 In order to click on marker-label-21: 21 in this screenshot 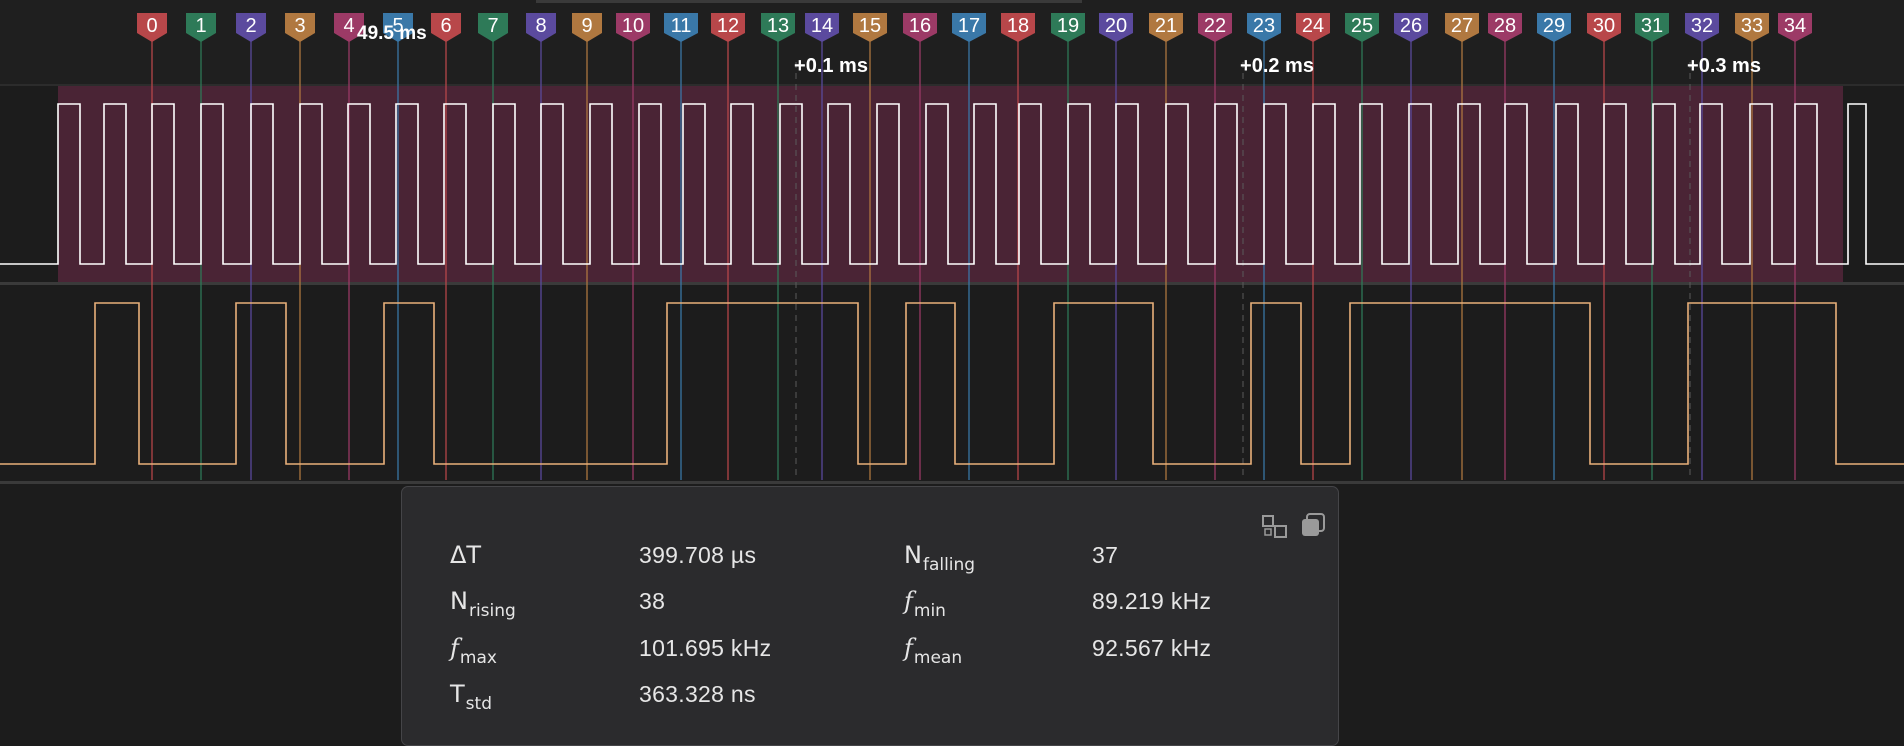, I will do `click(1166, 26)`.